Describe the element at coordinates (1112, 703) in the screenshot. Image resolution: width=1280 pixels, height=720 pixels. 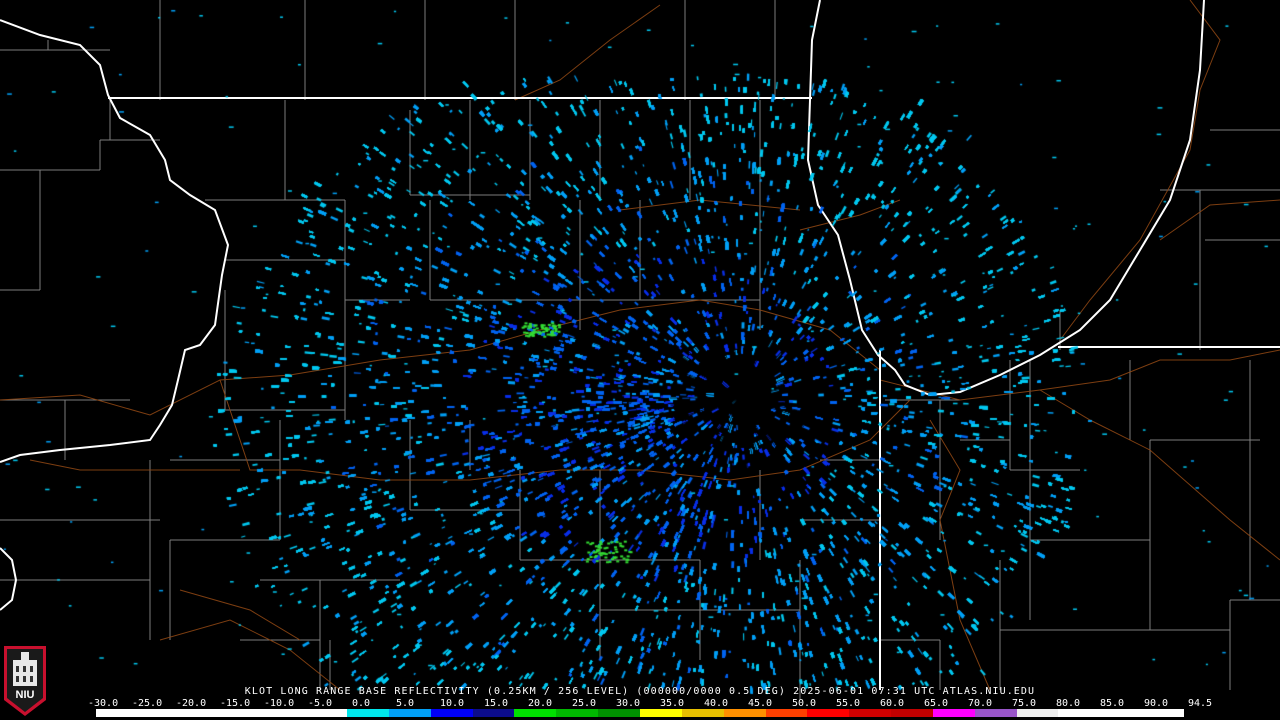
I see `colorbar-label: 85.0` at that location.